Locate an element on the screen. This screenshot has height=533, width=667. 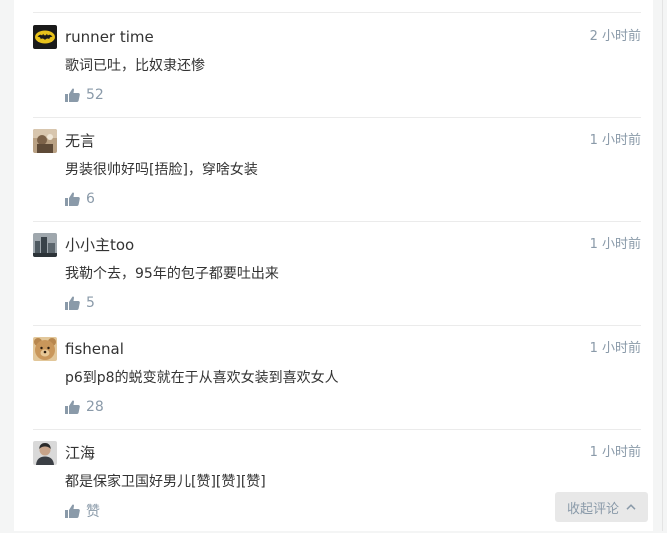
like-button: 5 is located at coordinates (80, 303).